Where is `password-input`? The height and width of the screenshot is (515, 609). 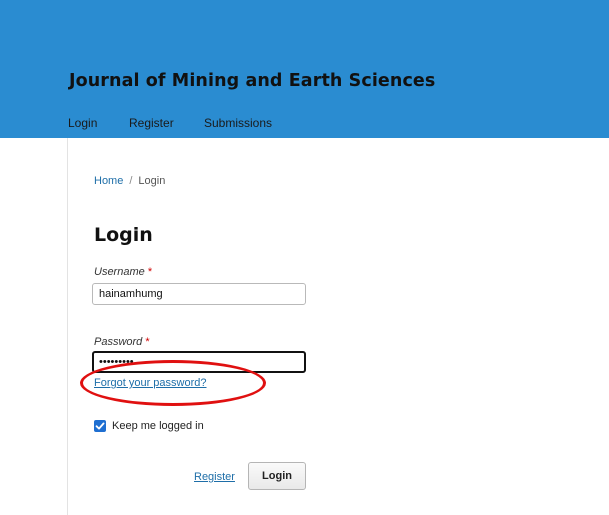 password-input is located at coordinates (199, 362).